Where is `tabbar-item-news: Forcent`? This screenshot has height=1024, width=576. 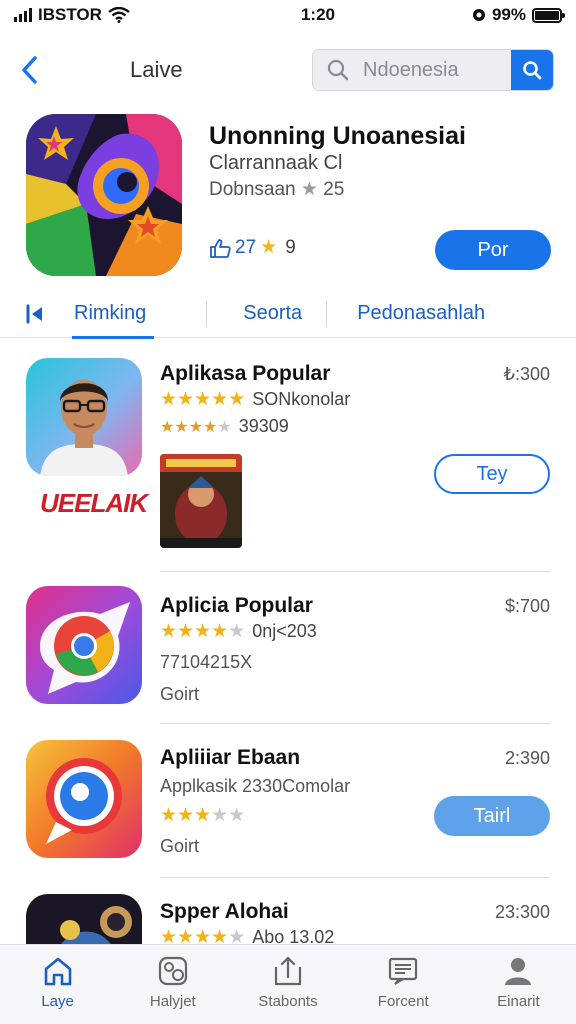
tabbar-item-news: Forcent is located at coordinates (403, 984).